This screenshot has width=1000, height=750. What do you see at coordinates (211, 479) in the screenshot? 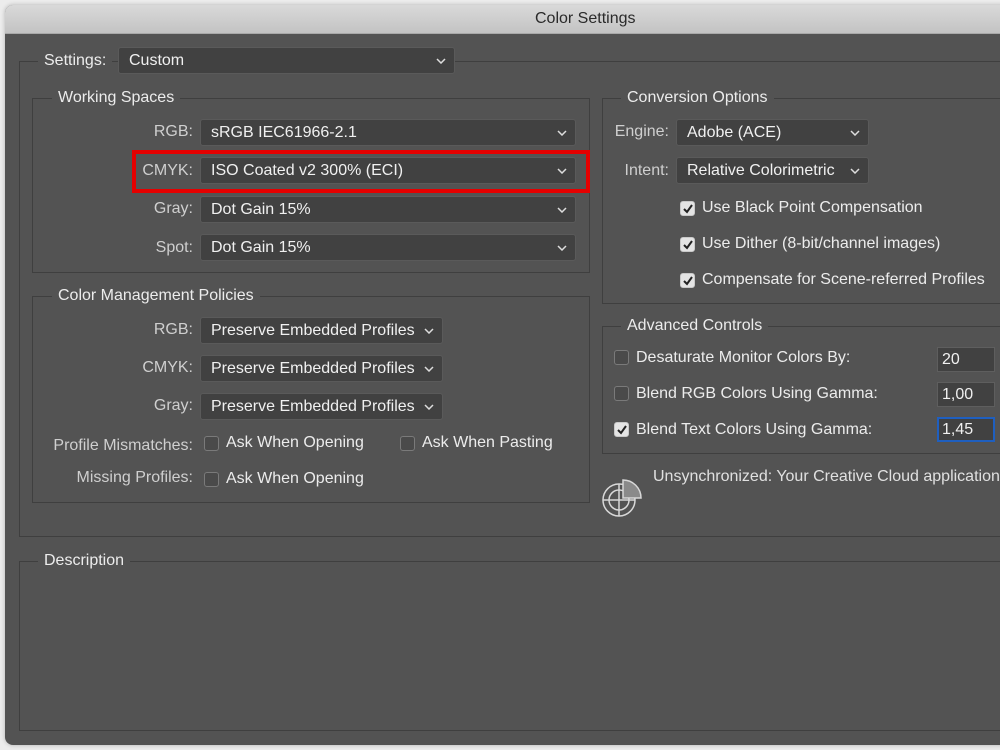
I see `missing-ask-opening-checkbox` at bounding box center [211, 479].